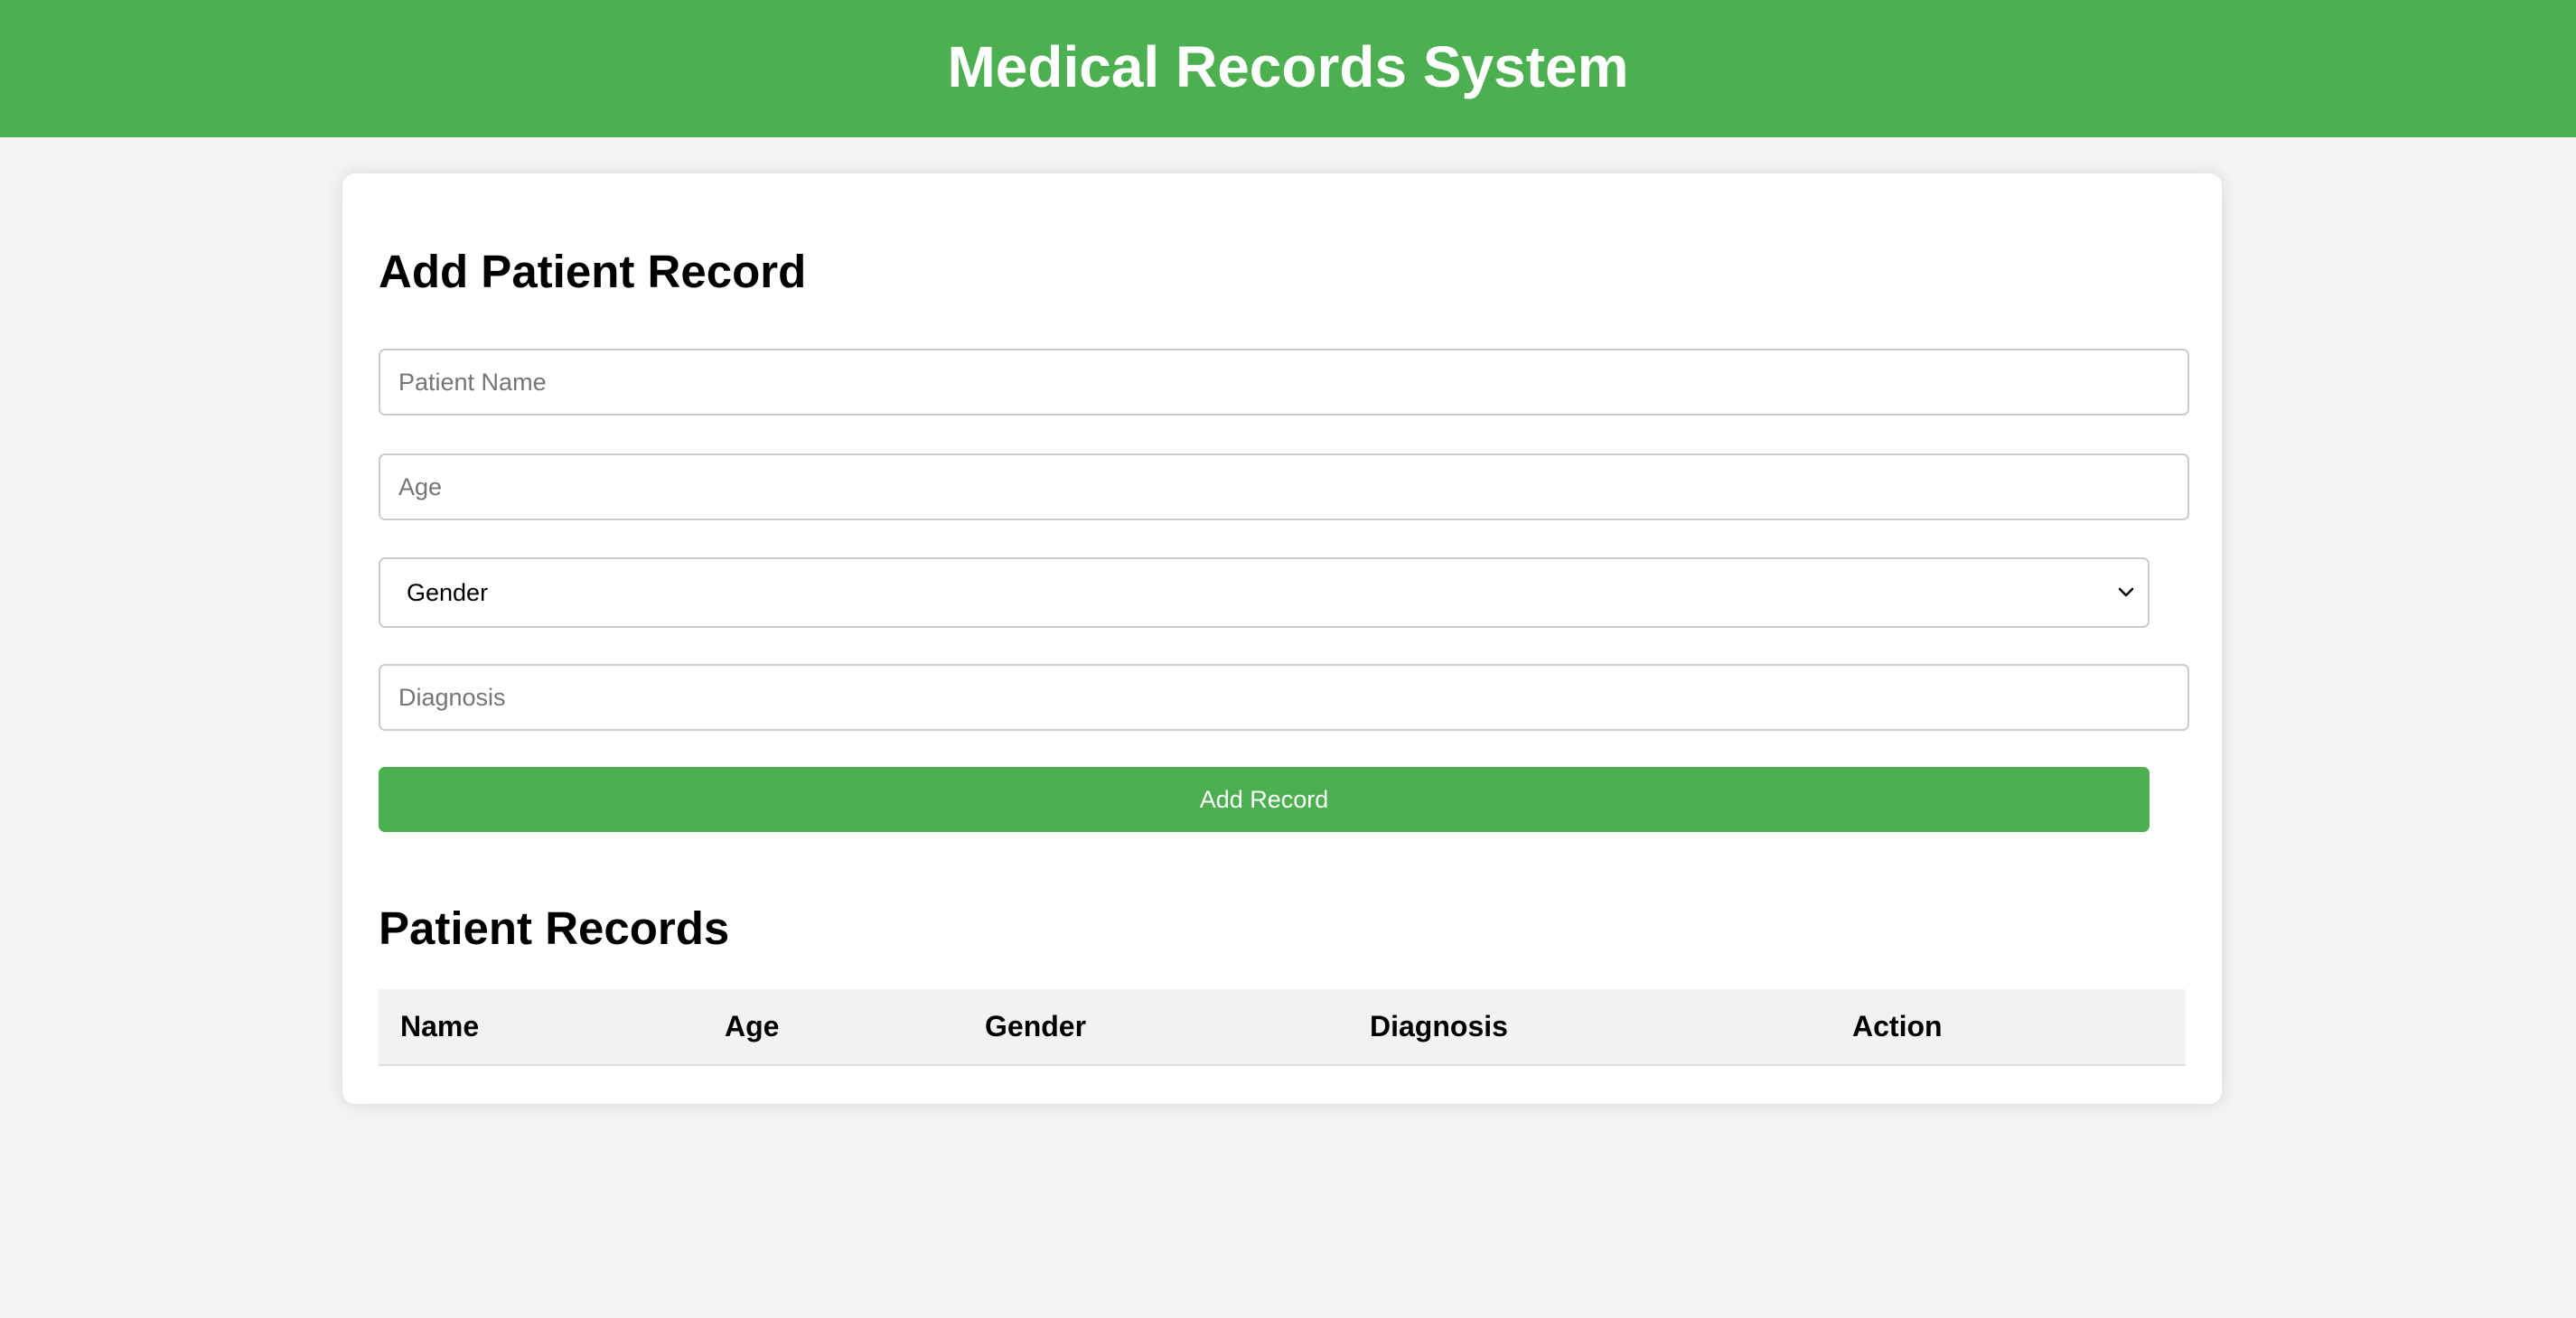  I want to click on app-title: Medical Records System, so click(1288, 66).